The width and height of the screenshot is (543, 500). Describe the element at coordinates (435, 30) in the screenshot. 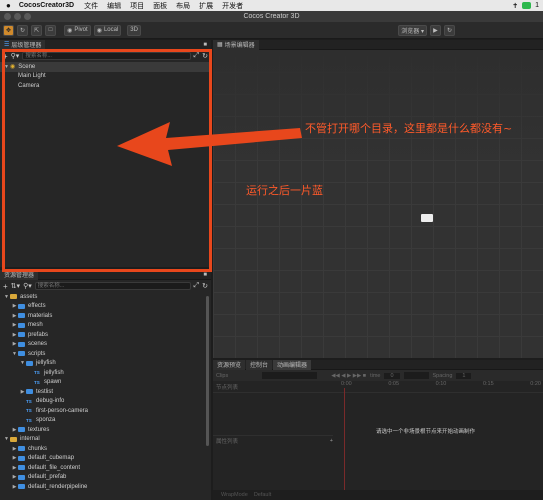

I see `play-button: ▶` at that location.